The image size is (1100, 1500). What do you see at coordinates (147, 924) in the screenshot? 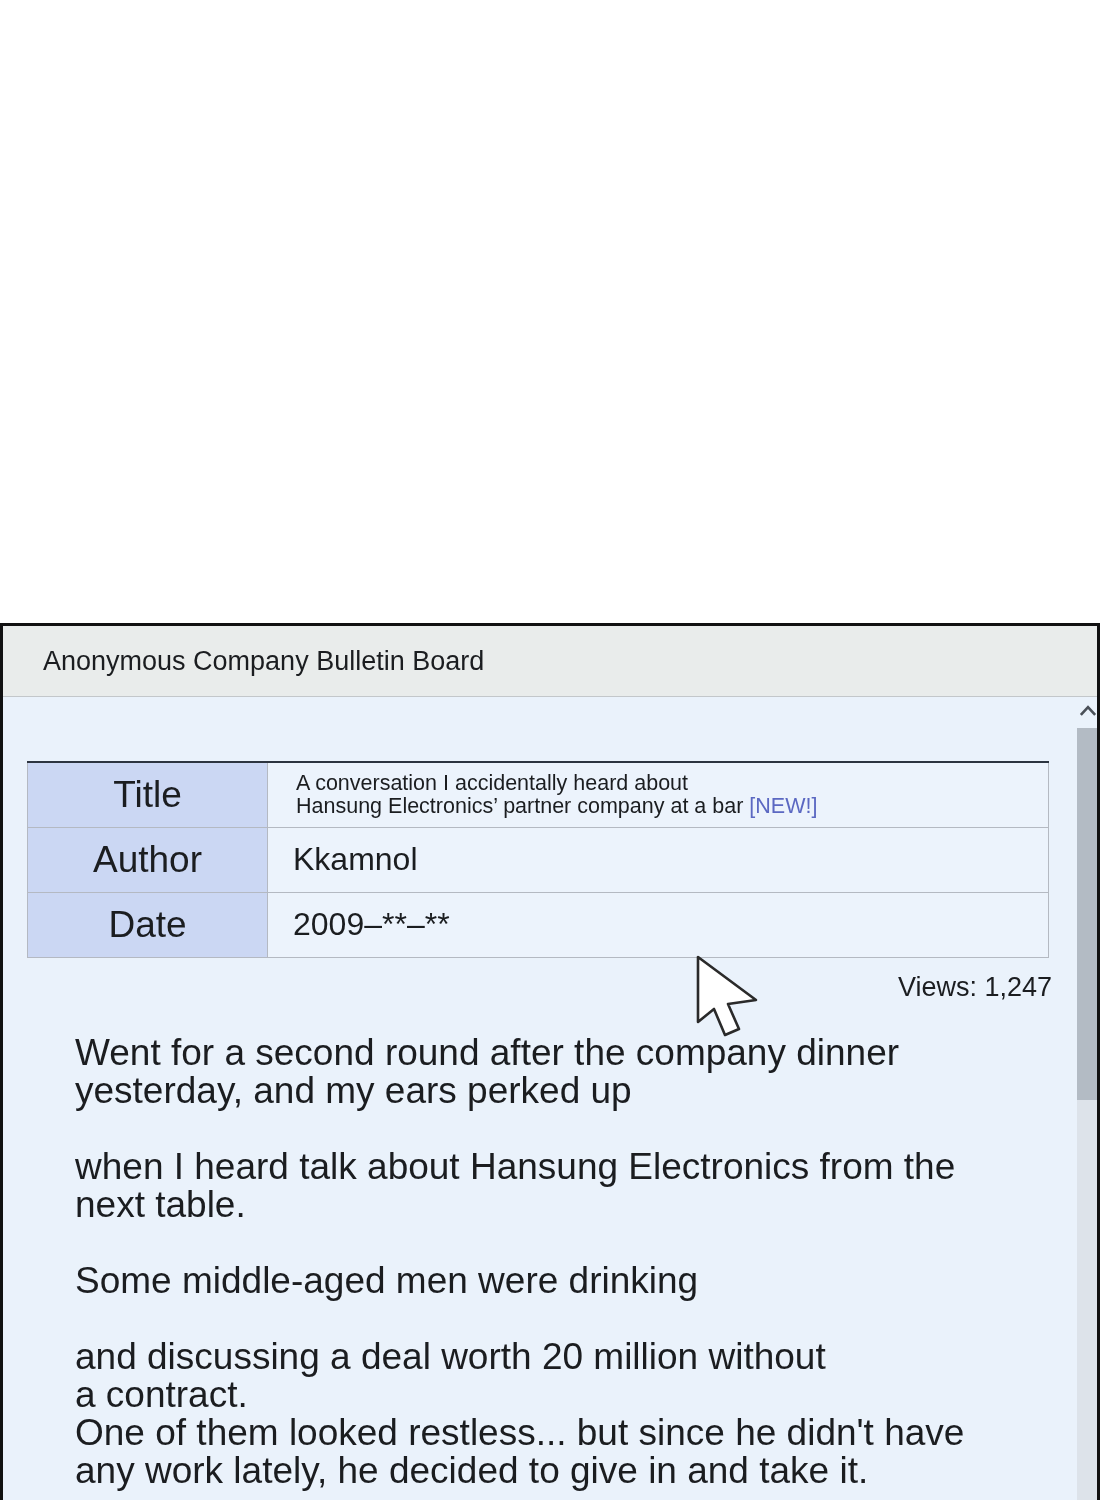
I see `field-label: Date` at bounding box center [147, 924].